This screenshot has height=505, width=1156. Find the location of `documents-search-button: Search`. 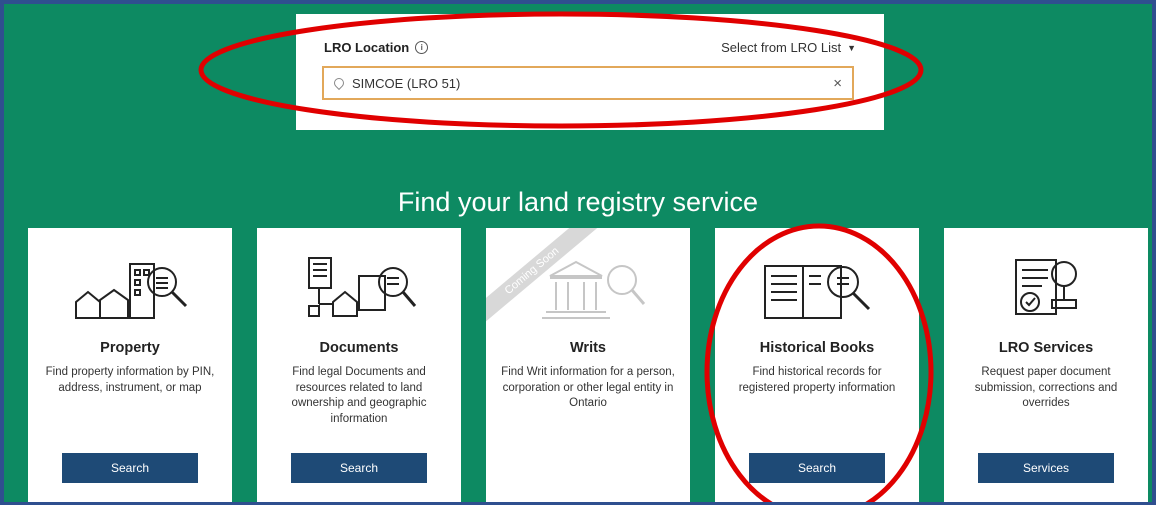

documents-search-button: Search is located at coordinates (359, 468).